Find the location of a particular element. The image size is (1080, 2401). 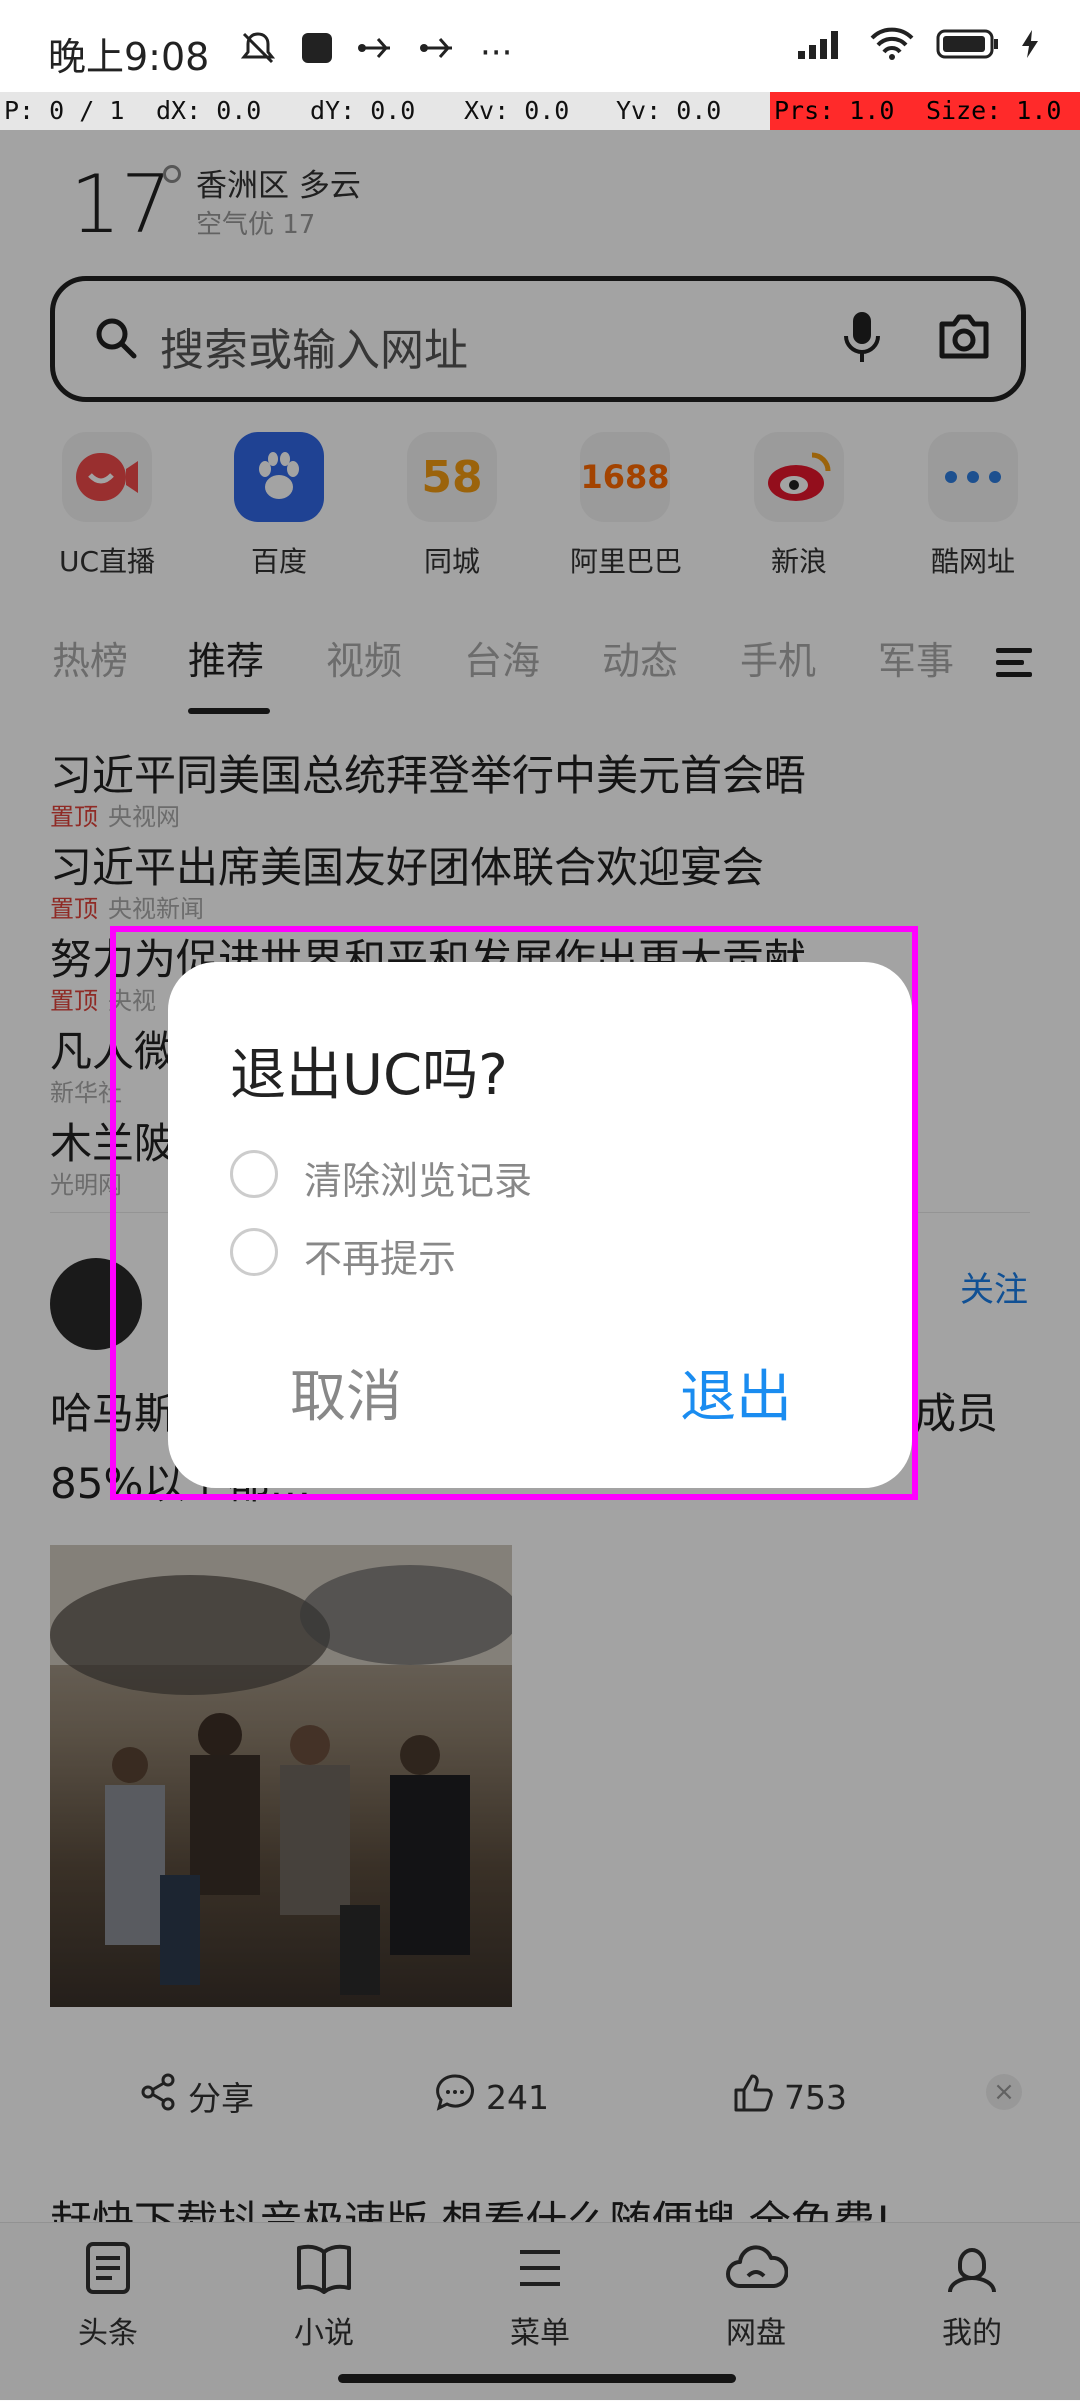

charging-icon is located at coordinates (1030, 46).